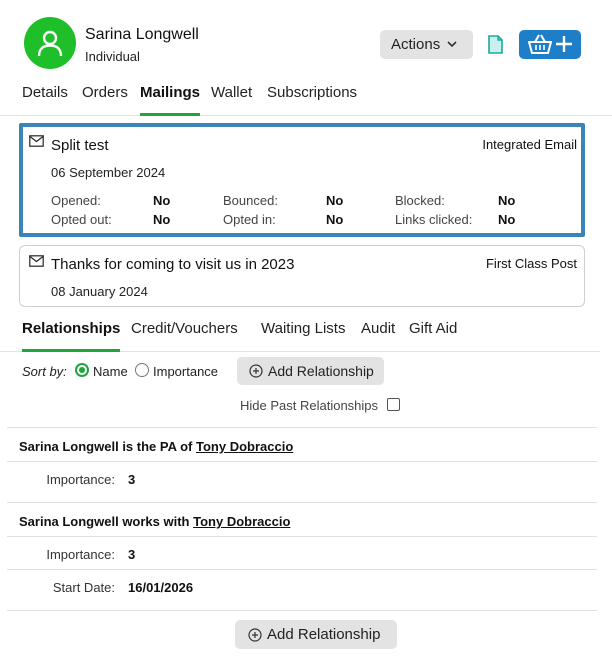 The width and height of the screenshot is (612, 667). Describe the element at coordinates (540, 44) in the screenshot. I see `basket-icon` at that location.